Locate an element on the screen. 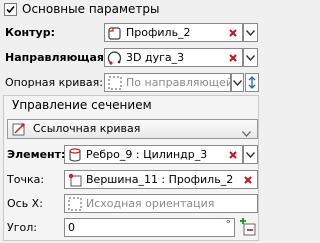  add-icon is located at coordinates (248, 227).